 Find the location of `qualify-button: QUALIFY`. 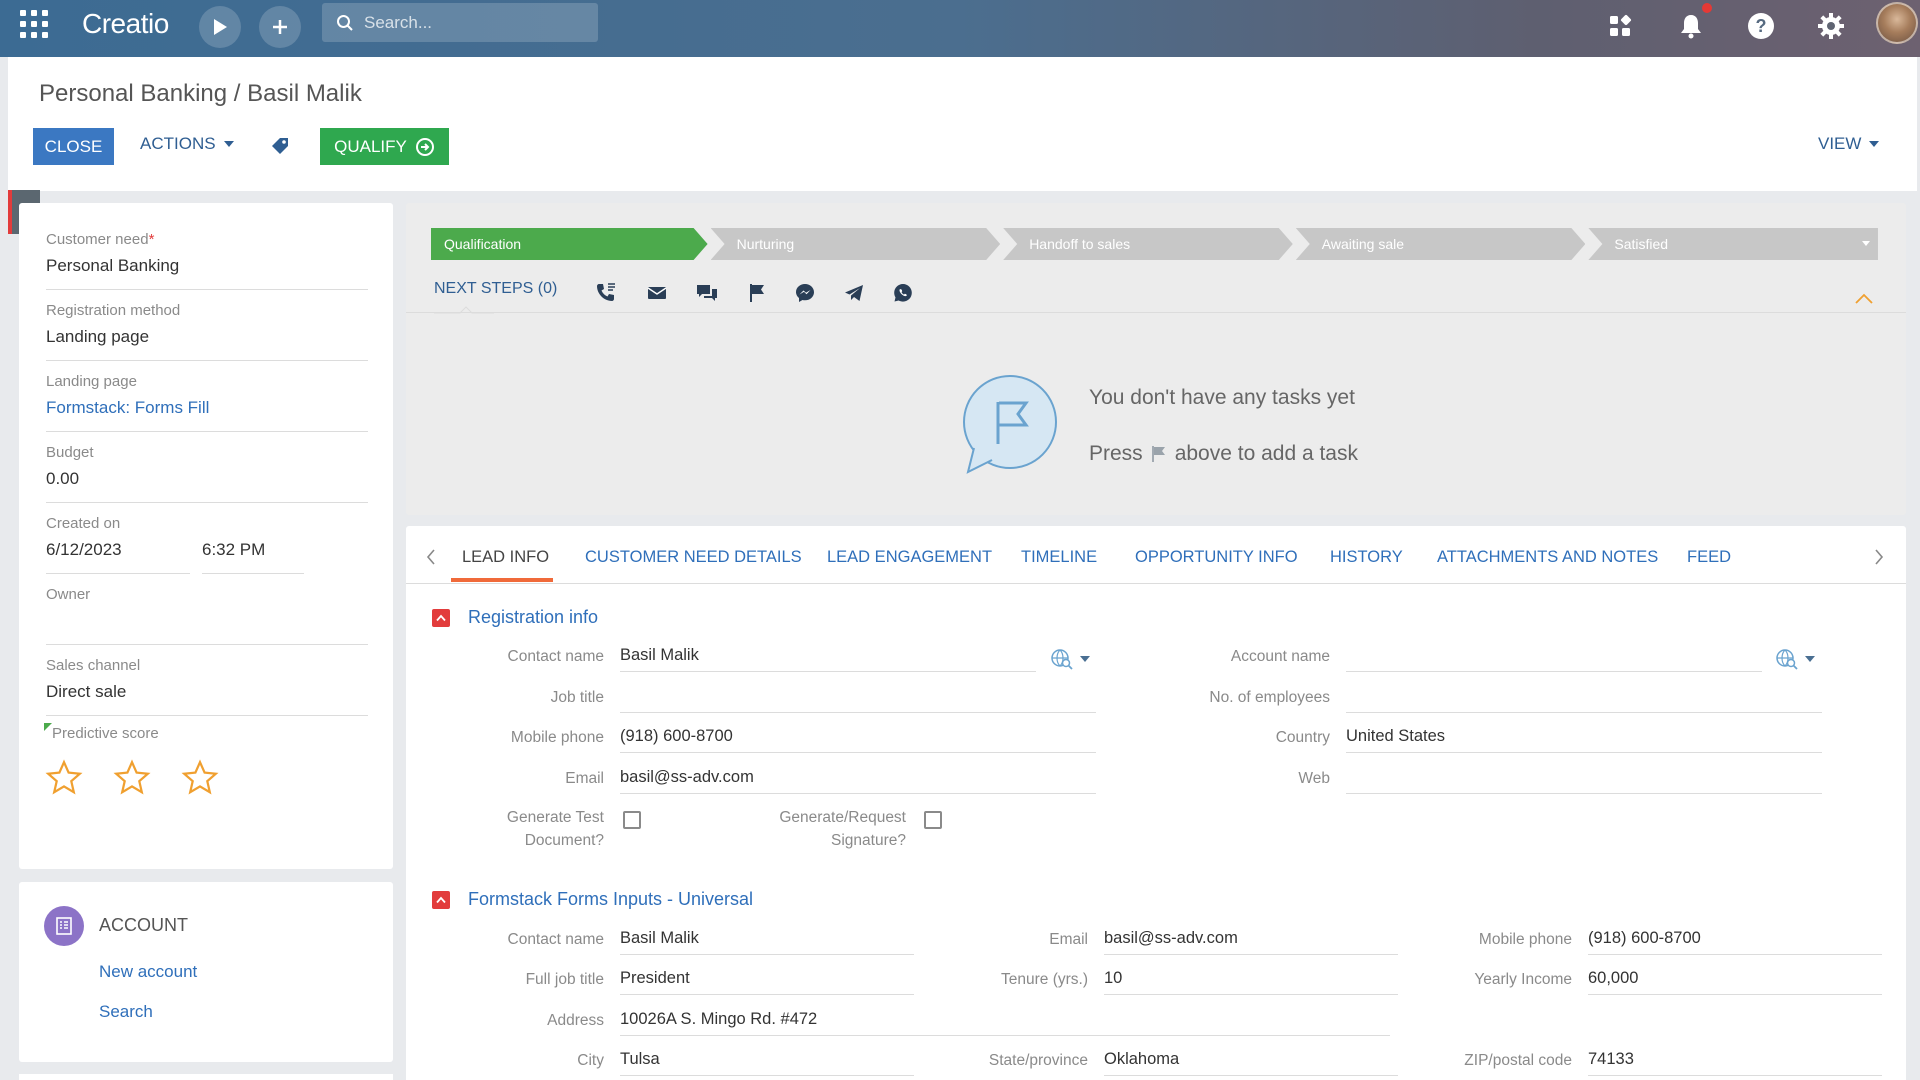

qualify-button: QUALIFY is located at coordinates (384, 146).